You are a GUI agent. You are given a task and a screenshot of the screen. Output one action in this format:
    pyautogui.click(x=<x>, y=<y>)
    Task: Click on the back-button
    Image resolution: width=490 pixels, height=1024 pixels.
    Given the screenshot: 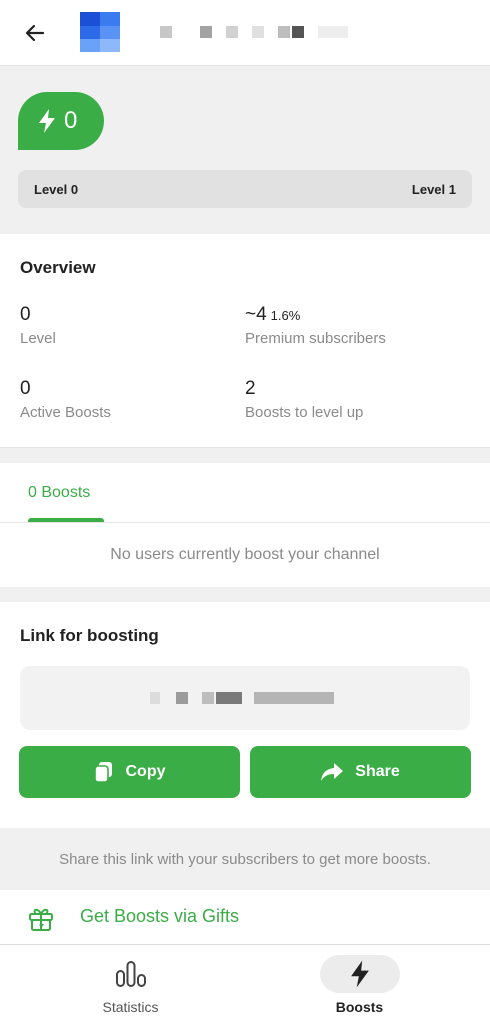 What is the action you would take?
    pyautogui.click(x=35, y=33)
    